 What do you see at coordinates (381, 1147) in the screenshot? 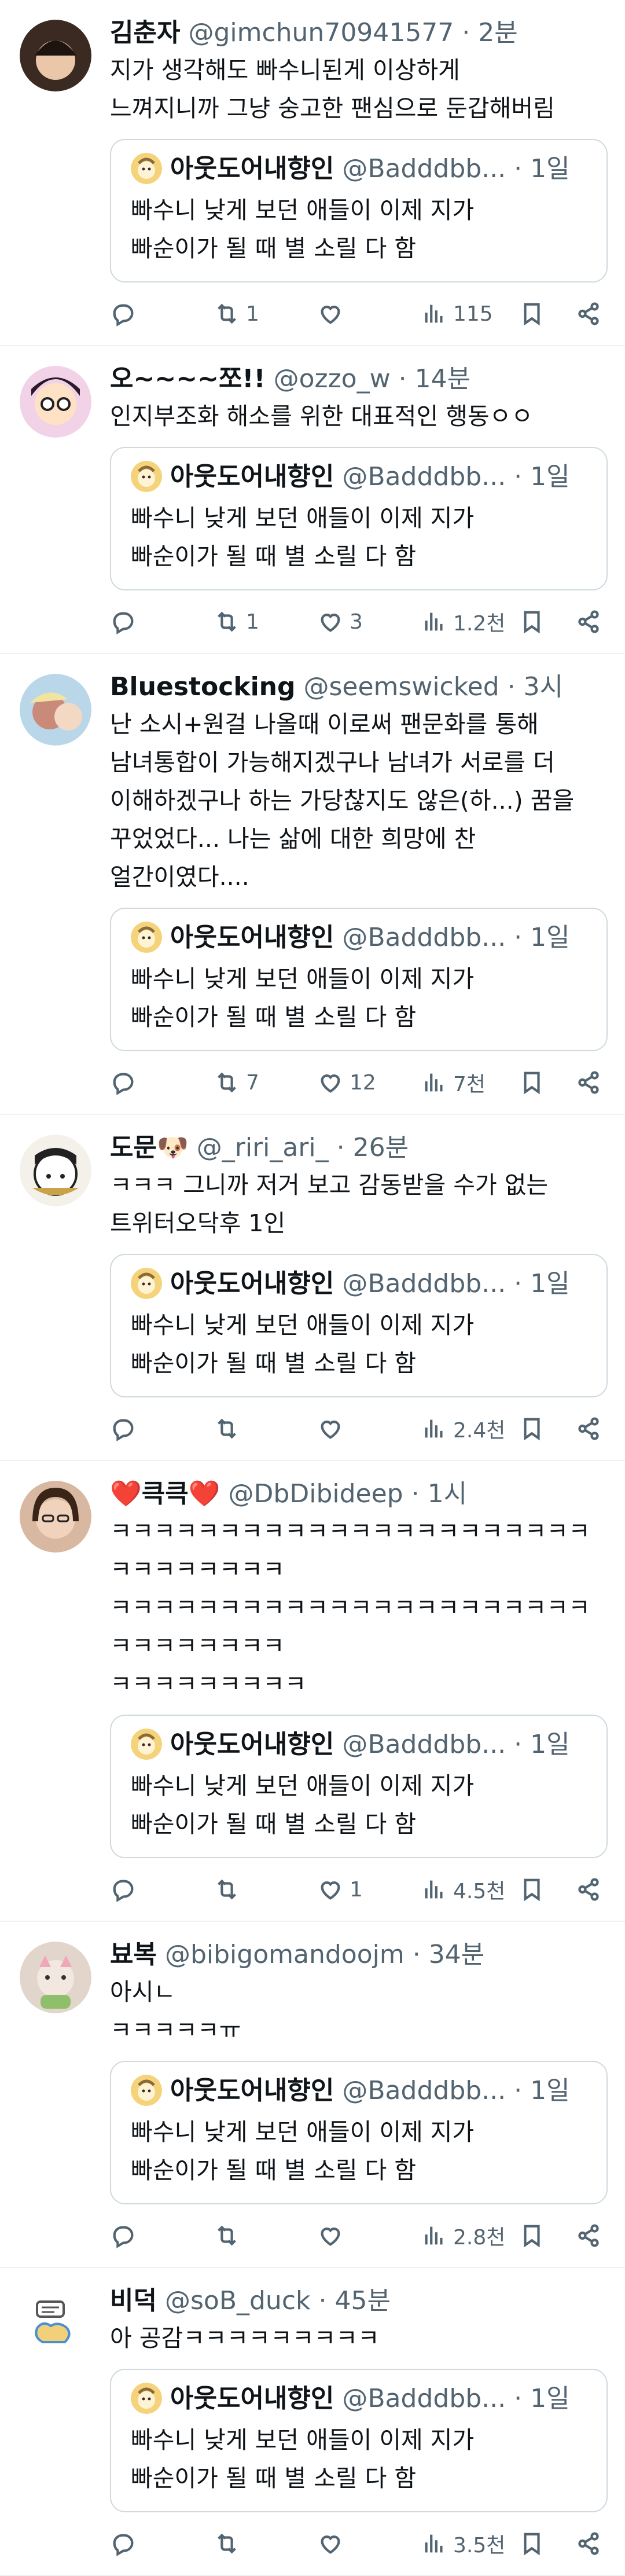
I see `timestamp: 26분` at bounding box center [381, 1147].